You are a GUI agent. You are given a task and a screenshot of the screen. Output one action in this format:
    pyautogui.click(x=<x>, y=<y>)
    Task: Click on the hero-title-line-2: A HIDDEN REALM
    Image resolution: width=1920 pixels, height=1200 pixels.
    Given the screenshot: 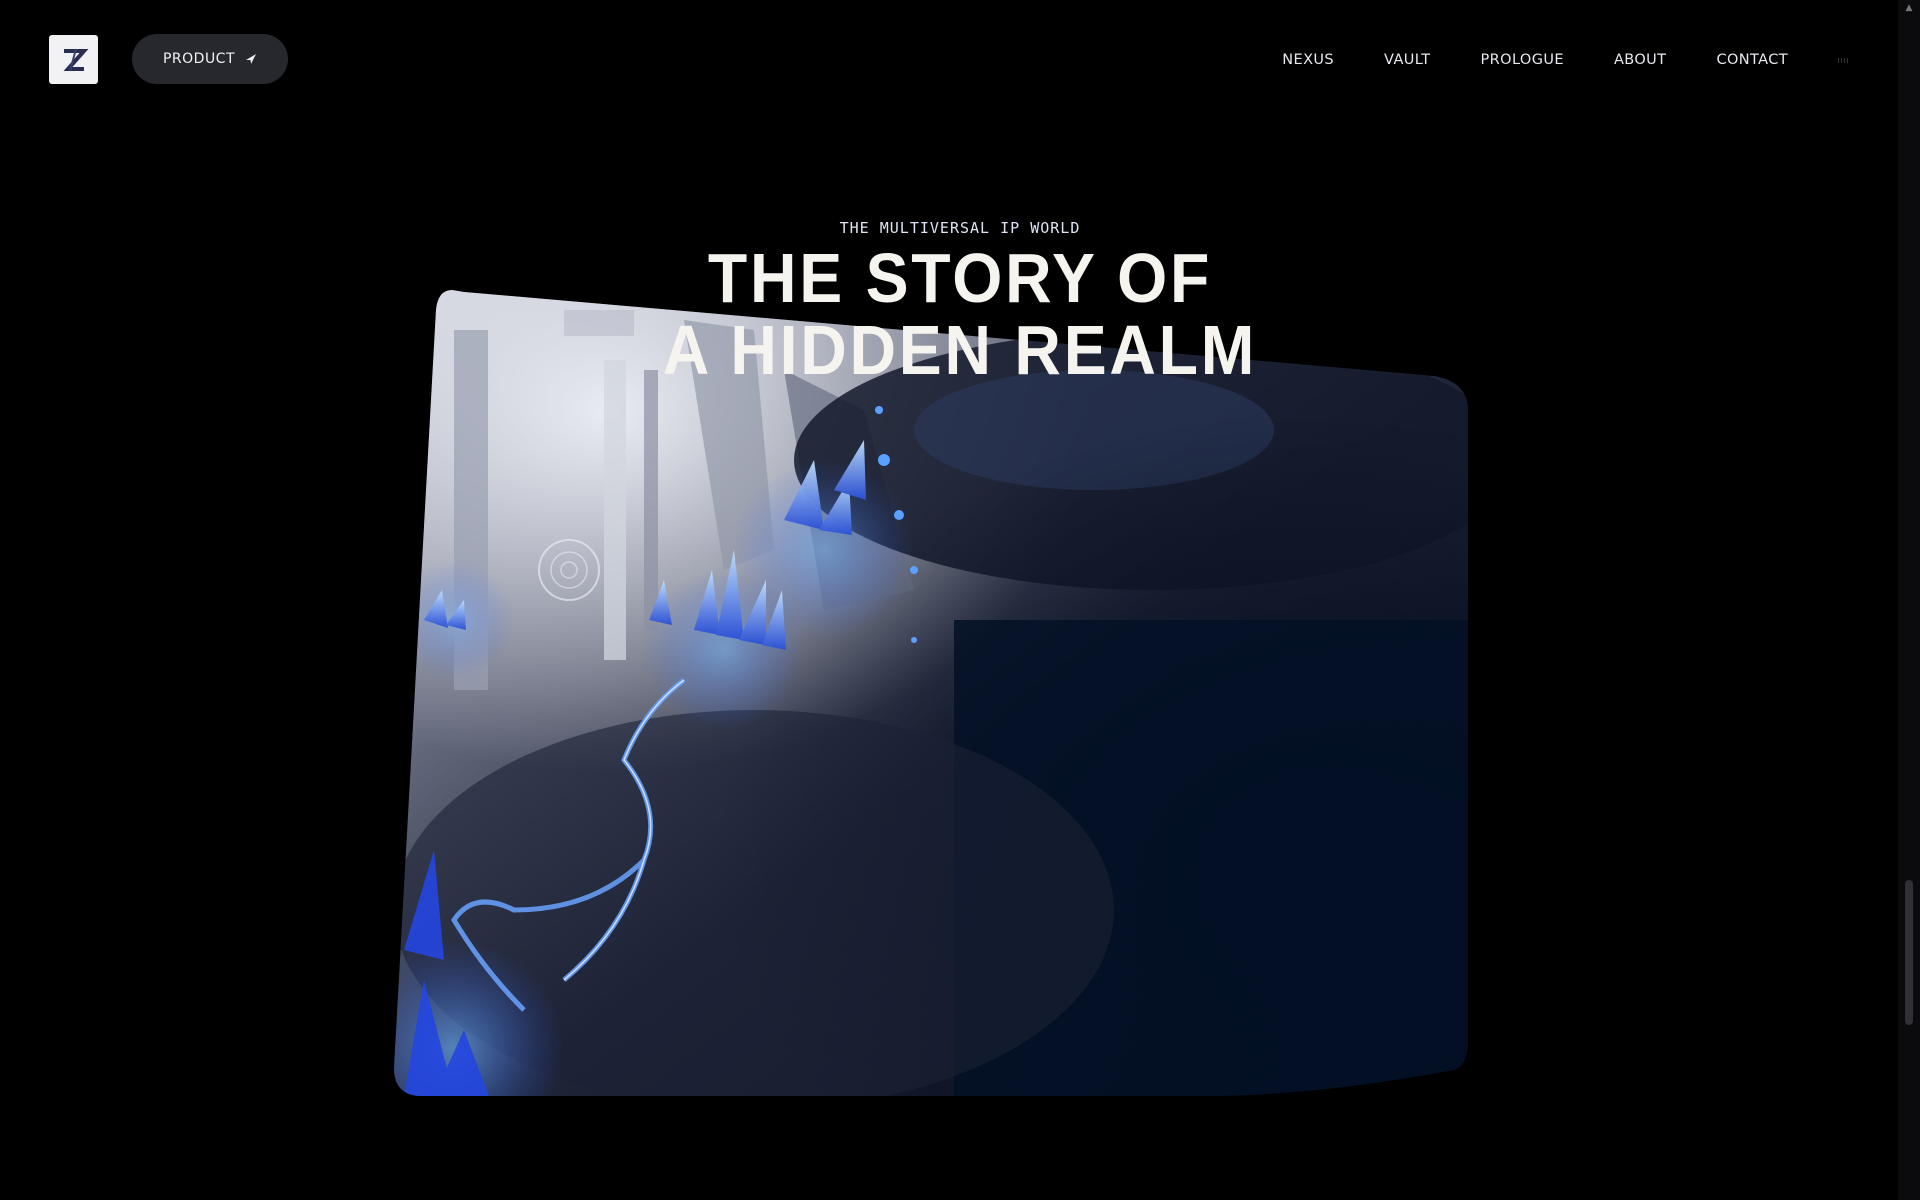 What is the action you would take?
    pyautogui.click(x=960, y=350)
    